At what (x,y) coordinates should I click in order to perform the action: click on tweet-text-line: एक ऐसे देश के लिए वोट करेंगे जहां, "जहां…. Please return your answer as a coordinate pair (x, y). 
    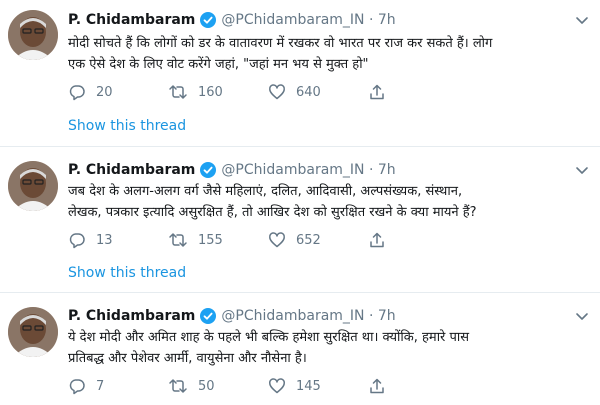
    Looking at the image, I should click on (218, 64).